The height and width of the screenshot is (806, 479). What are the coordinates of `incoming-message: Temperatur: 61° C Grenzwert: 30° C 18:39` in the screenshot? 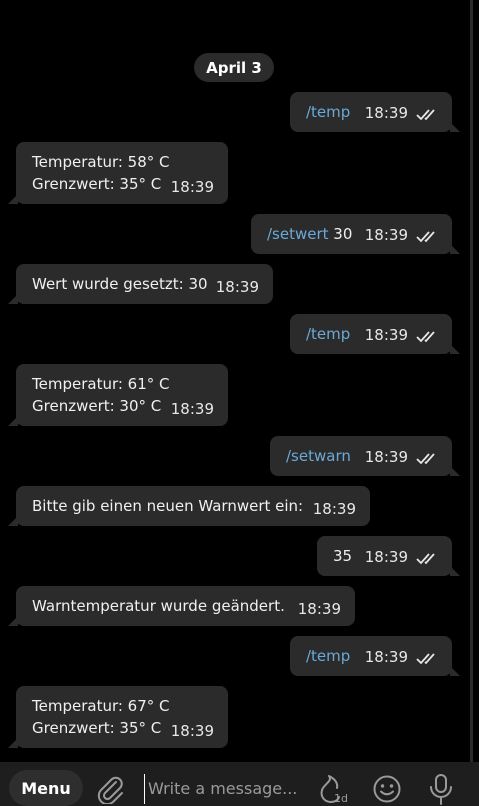 It's located at (118, 395).